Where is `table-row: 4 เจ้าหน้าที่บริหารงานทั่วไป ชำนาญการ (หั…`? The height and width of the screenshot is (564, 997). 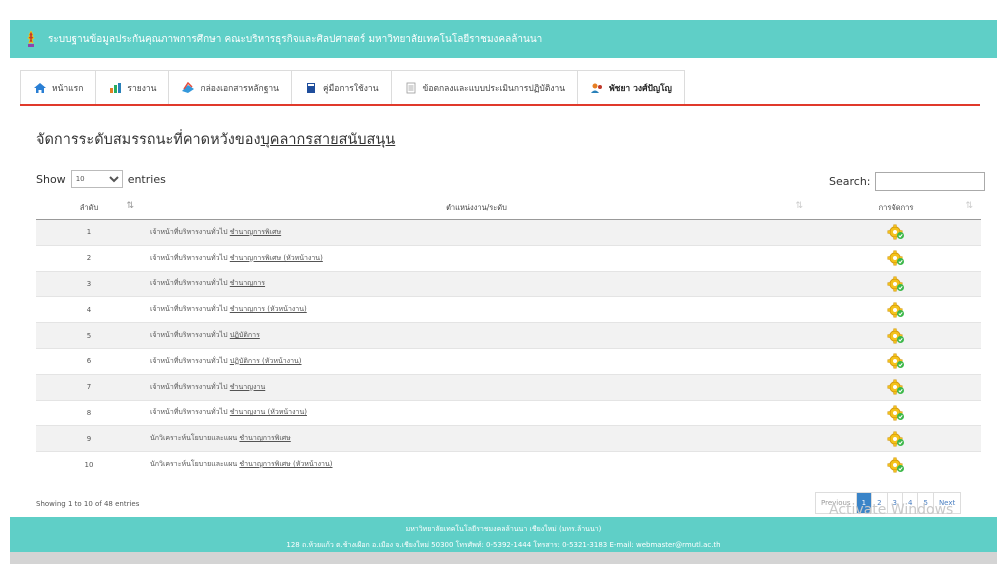 table-row: 4 เจ้าหน้าที่บริหารงานทั่วไป ชำนาญการ (หั… is located at coordinates (508, 309).